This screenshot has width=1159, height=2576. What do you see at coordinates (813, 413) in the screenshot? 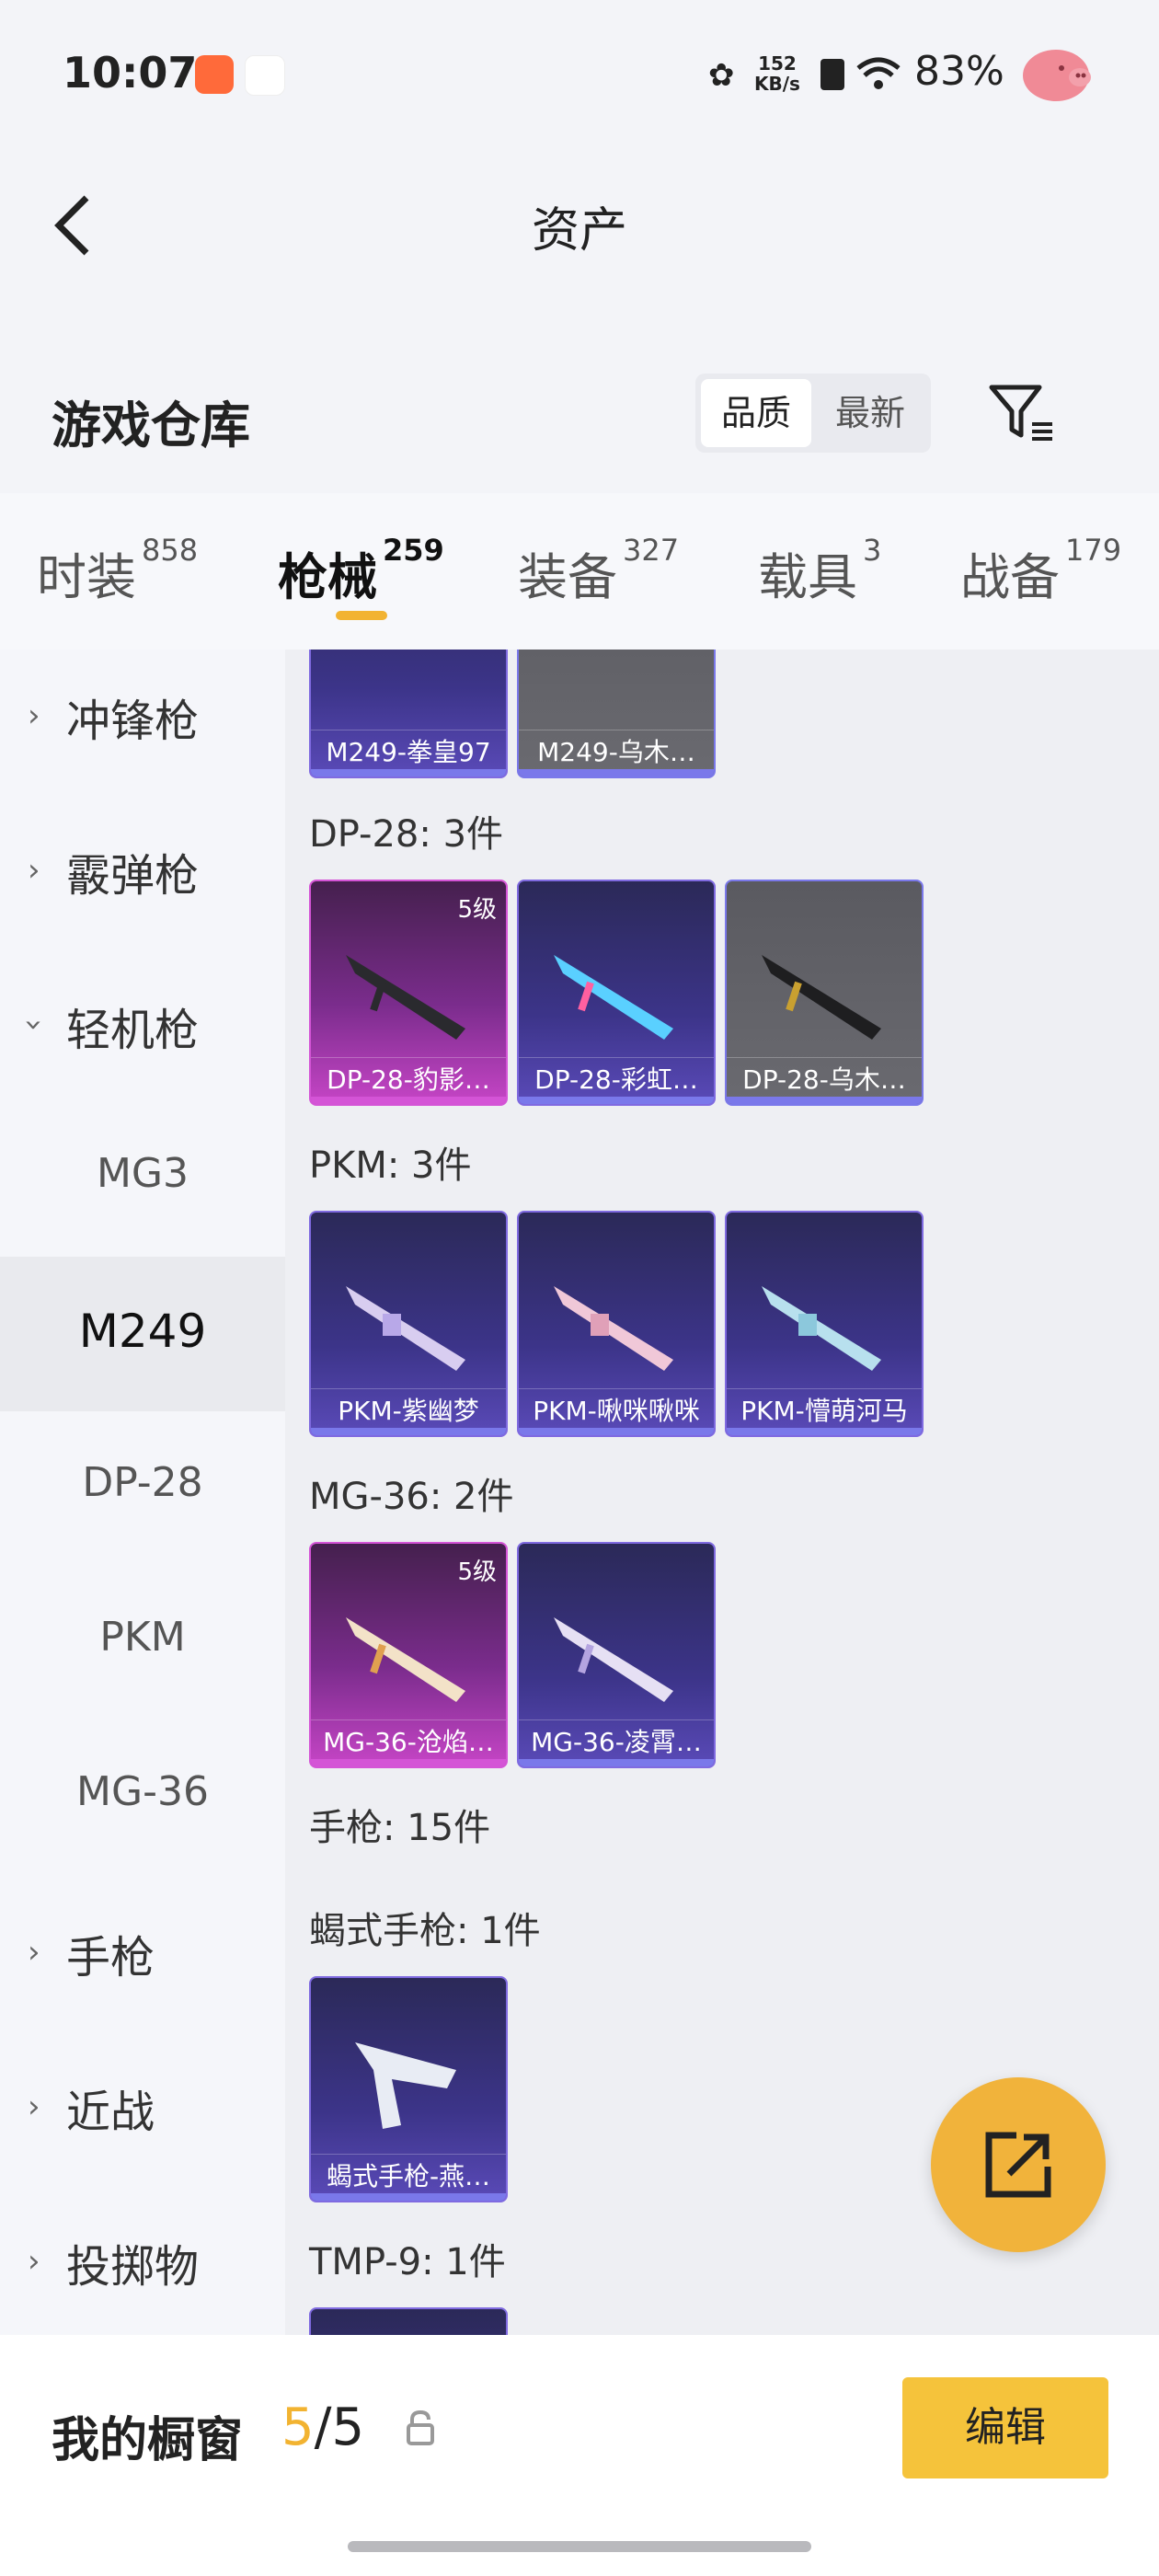
I see `sort-segmented-control: 品质 最新` at bounding box center [813, 413].